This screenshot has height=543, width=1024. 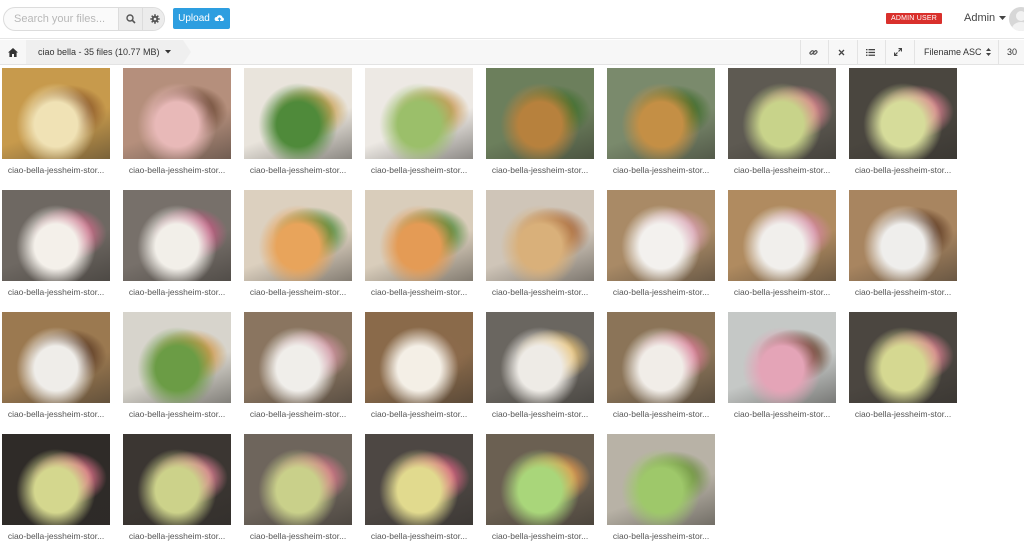 What do you see at coordinates (108, 52) in the screenshot?
I see `breadcrumb: ciao bella - 35 files (10.77 MB)` at bounding box center [108, 52].